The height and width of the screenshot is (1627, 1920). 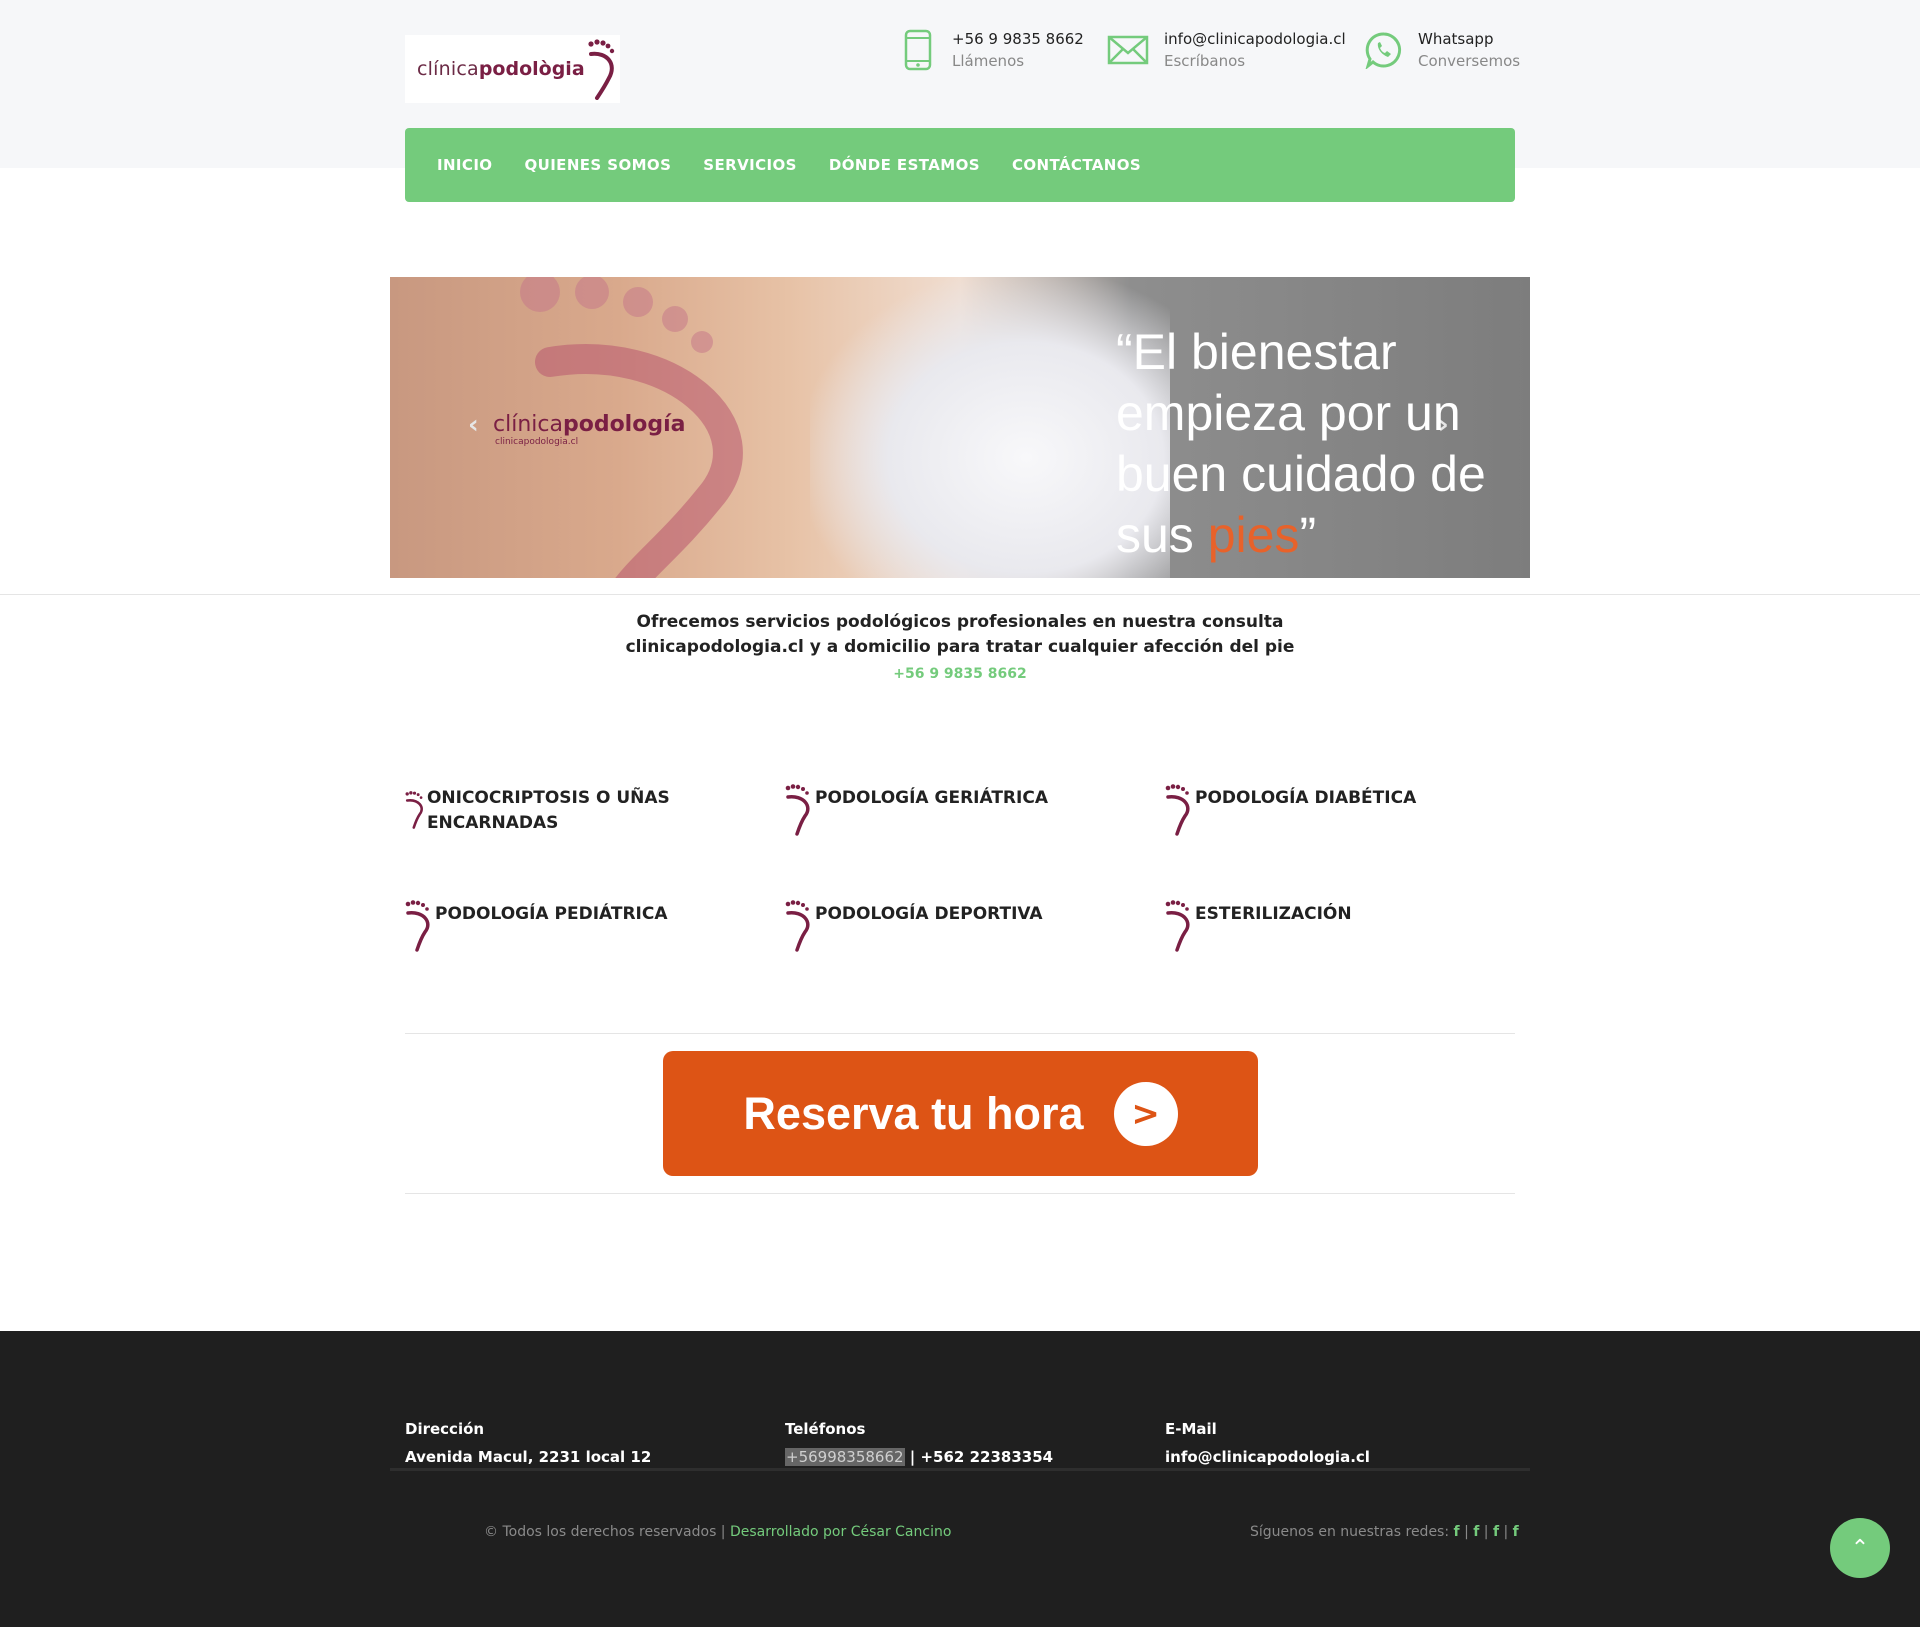 I want to click on slider-prev-arrow: ‹, so click(x=473, y=425).